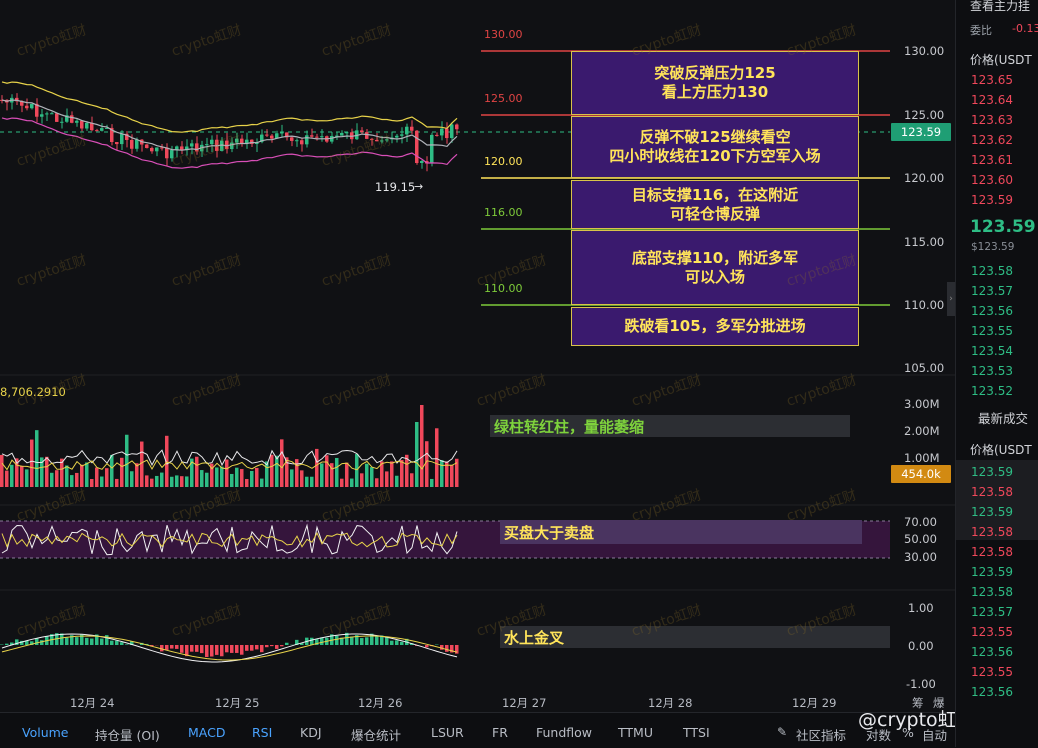  Describe the element at coordinates (992, 247) in the screenshot. I see `orderbook-mid-usd: $123.59` at that location.